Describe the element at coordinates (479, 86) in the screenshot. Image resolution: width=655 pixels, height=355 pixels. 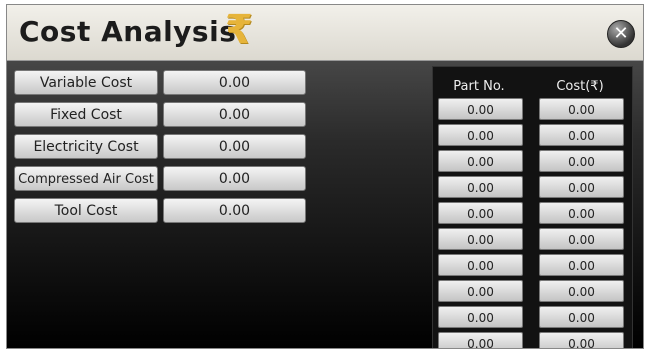
I see `part-no-header: Part No.` at that location.